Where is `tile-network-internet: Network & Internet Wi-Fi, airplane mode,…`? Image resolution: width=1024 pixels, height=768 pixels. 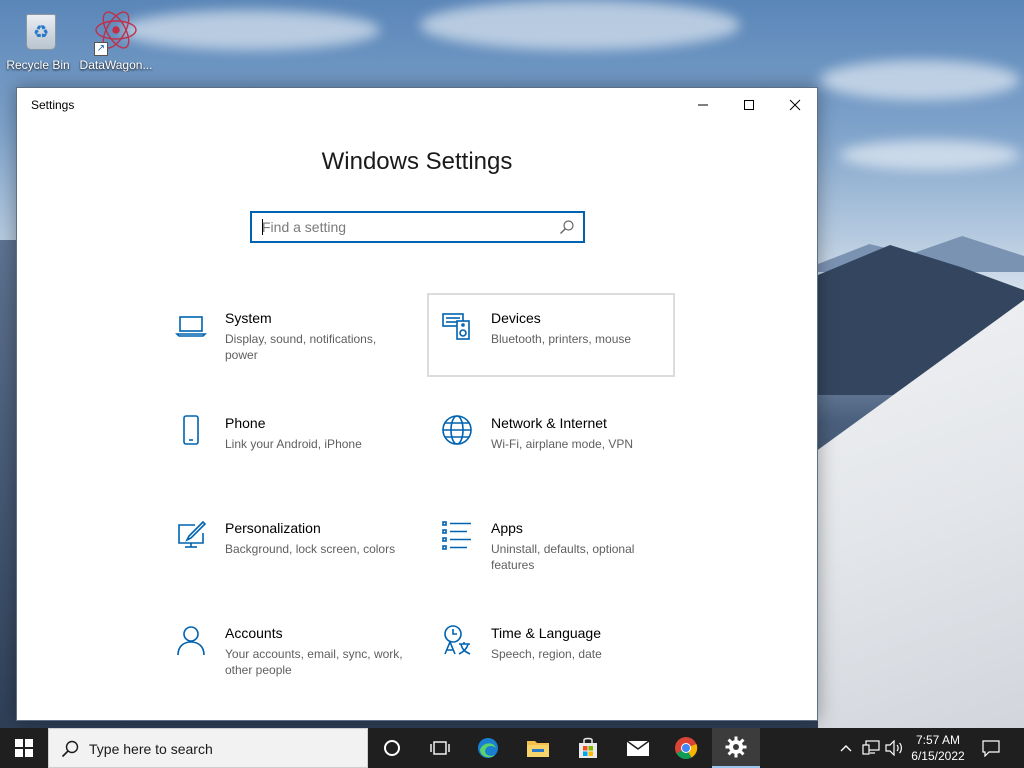
tile-network-internet: Network & Internet Wi-Fi, airplane mode,… is located at coordinates (551, 440).